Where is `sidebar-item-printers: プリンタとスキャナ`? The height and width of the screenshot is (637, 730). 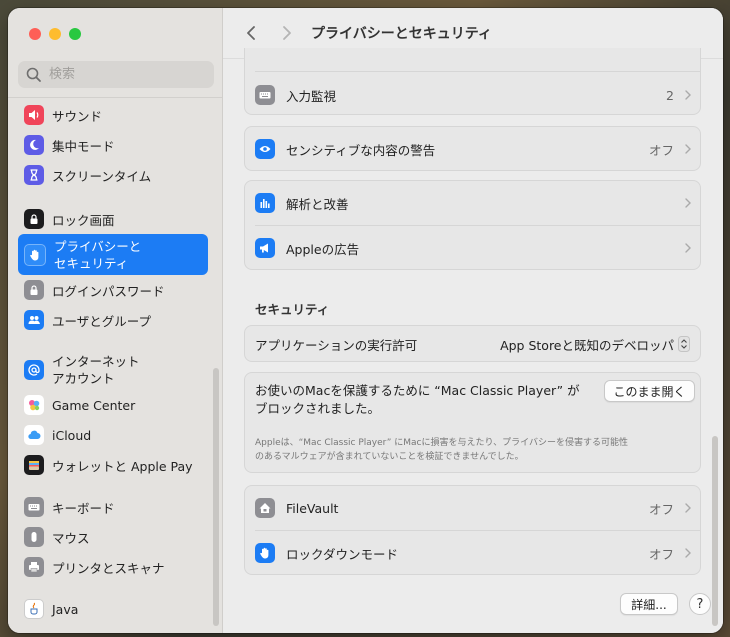 sidebar-item-printers: プリンタとスキャナ is located at coordinates (113, 567).